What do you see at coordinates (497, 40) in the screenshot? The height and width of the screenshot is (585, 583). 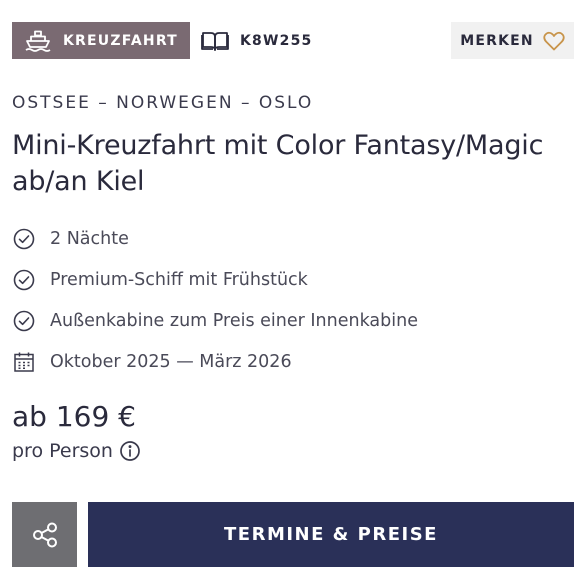 I see `merken-label: MERKEN` at bounding box center [497, 40].